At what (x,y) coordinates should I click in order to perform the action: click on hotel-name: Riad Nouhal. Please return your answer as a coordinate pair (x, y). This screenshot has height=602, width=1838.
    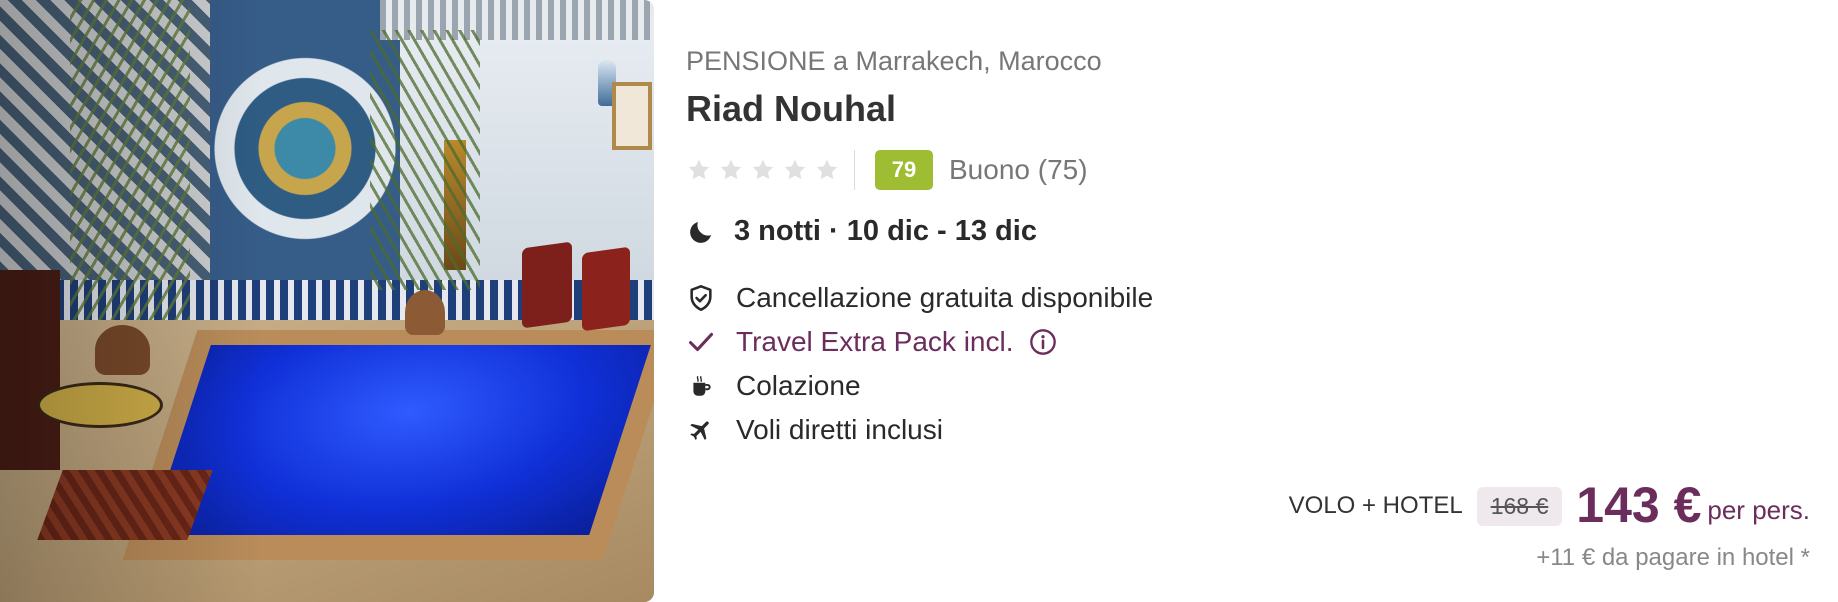
    Looking at the image, I should click on (791, 109).